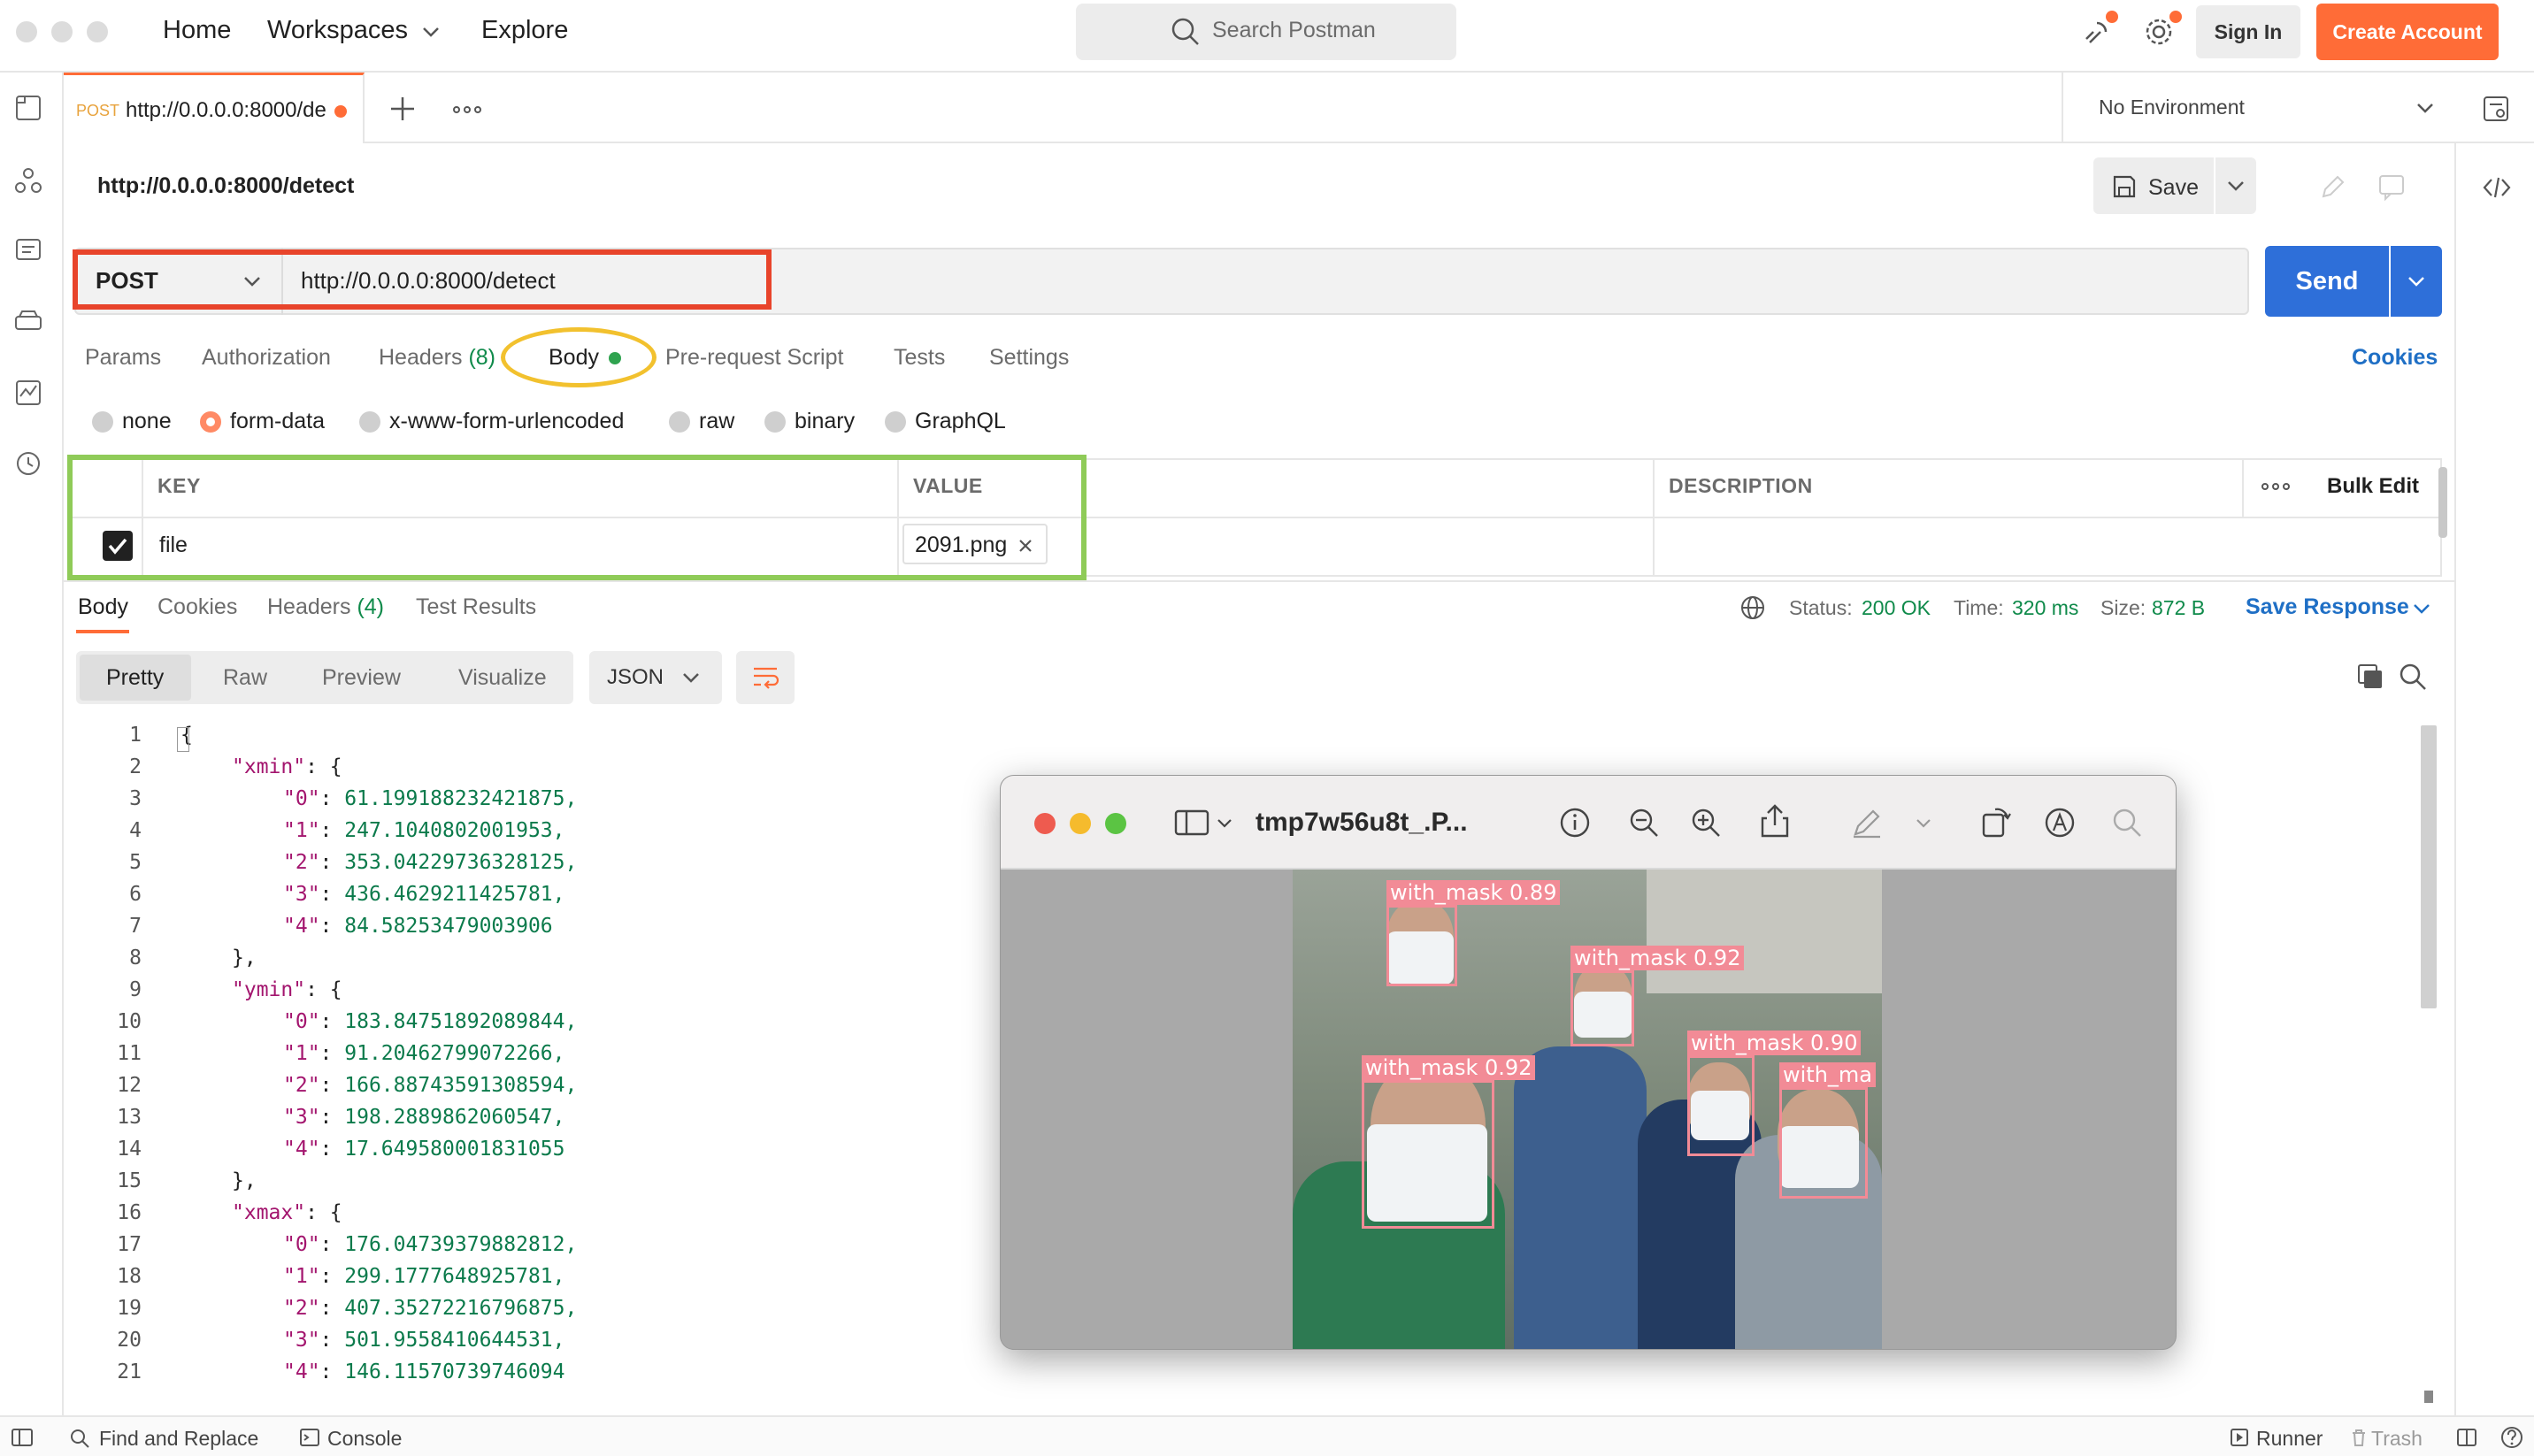  Describe the element at coordinates (1752, 607) in the screenshot. I see `globe-icon` at that location.